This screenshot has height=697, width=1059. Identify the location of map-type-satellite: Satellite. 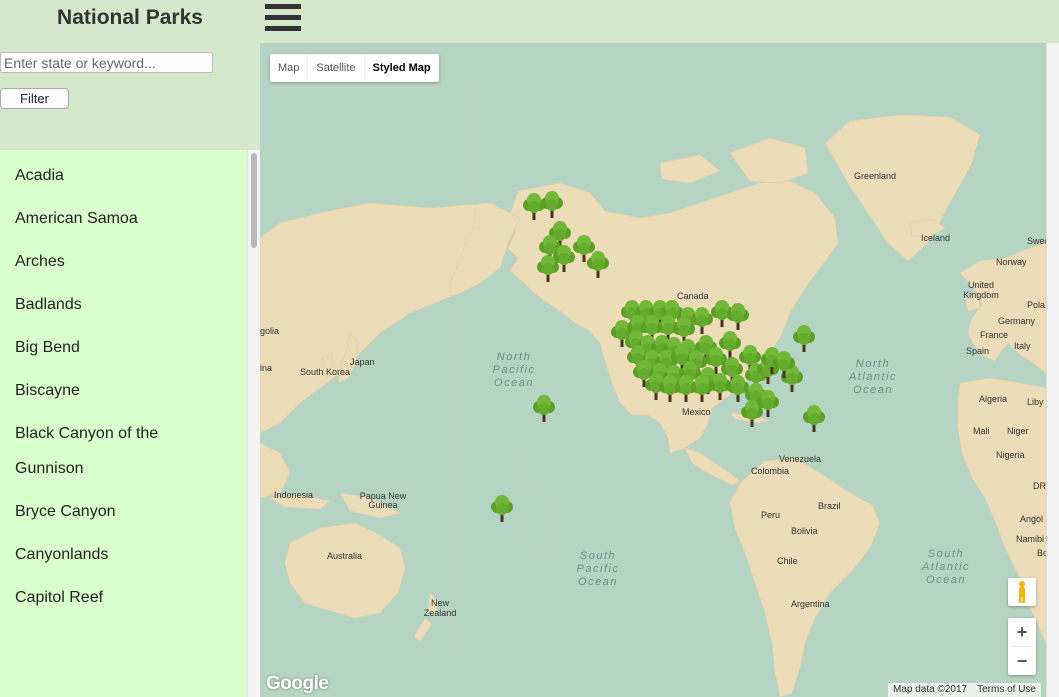
(336, 68).